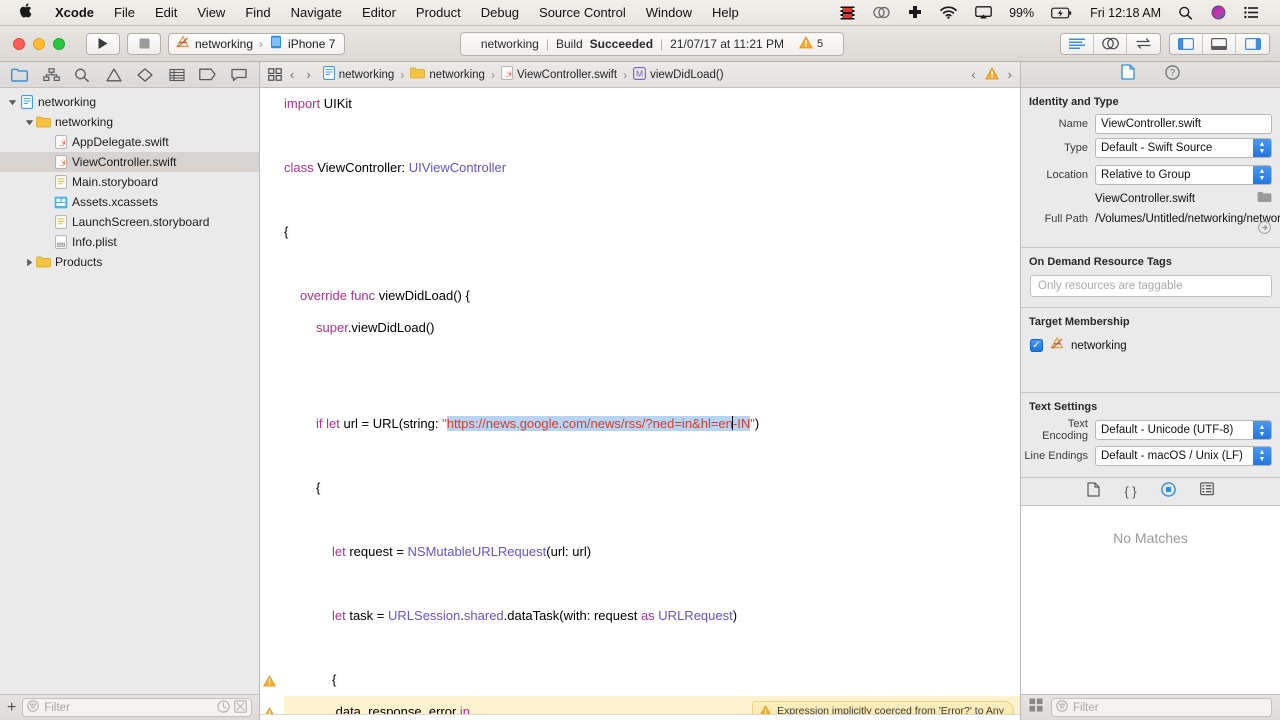  I want to click on file-tree-row: ViewController.swift, so click(129, 162).